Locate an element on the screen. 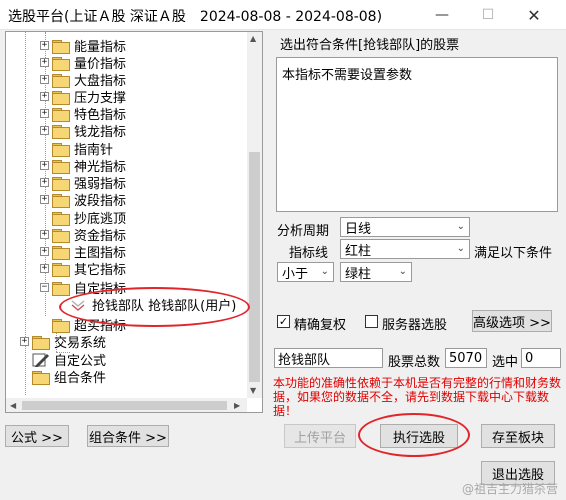 The height and width of the screenshot is (500, 566). window-title: 选股平台(上证Ａ股 深证Ａ股 2024-08-08 - 2024-08-08) is located at coordinates (195, 17).